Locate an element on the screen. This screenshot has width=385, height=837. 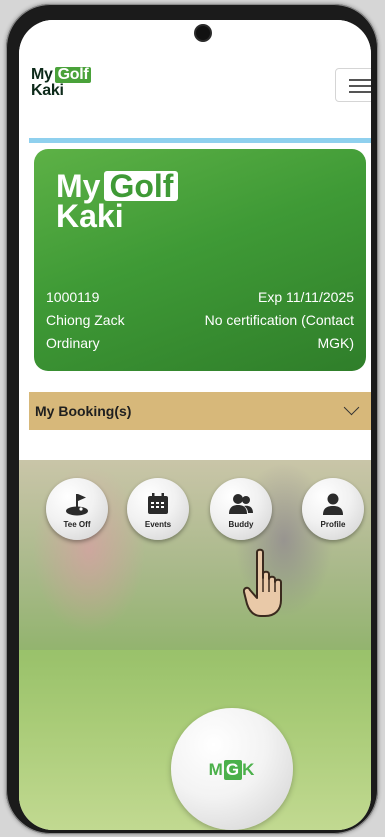
certification-status: No certification (Contact is located at coordinates (279, 320).